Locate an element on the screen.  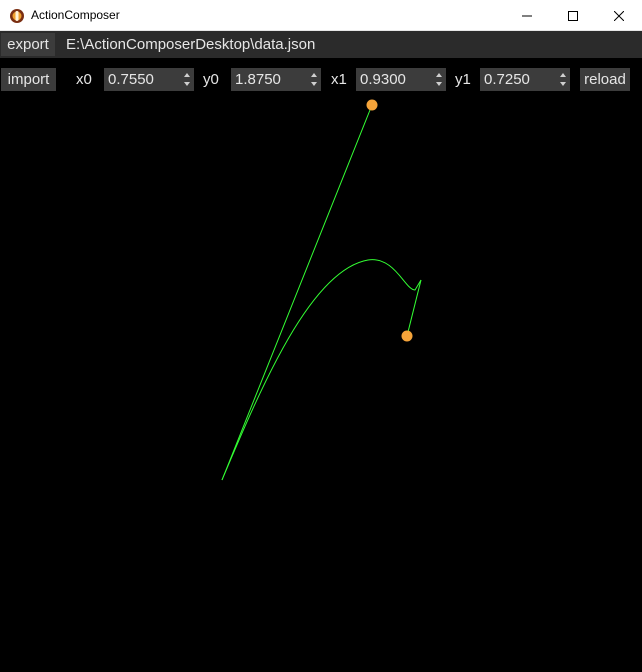
y1-spinbox: 0.7250 is located at coordinates (525, 79).